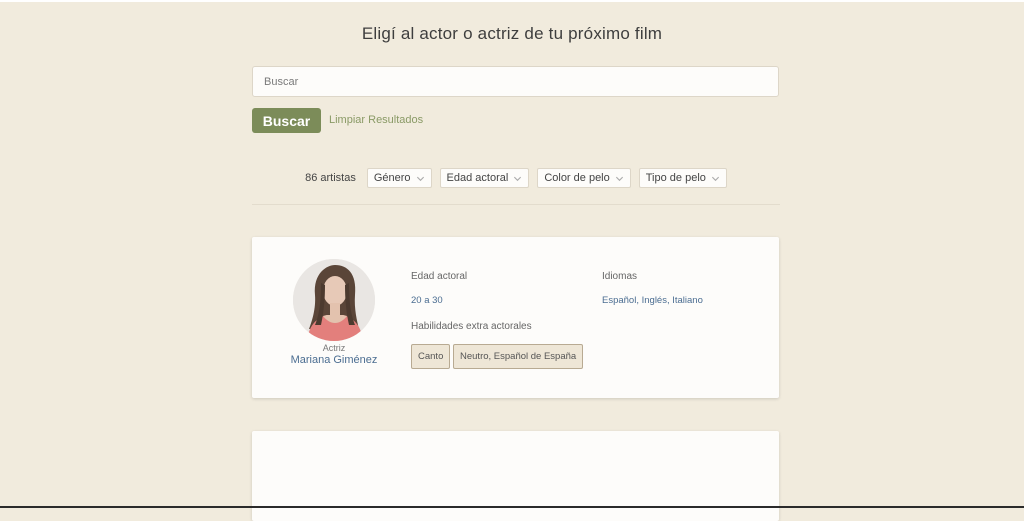  Describe the element at coordinates (620, 276) in the screenshot. I see `languages-label: Idiomas` at that location.